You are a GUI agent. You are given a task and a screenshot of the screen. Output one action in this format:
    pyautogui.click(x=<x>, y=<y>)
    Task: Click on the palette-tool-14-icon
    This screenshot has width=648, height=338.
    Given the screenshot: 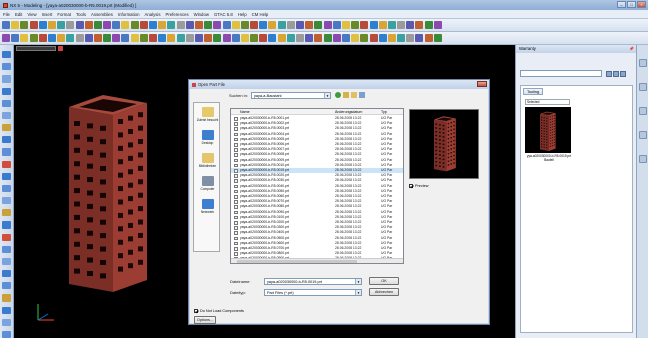 What is the action you would take?
    pyautogui.click(x=6, y=213)
    